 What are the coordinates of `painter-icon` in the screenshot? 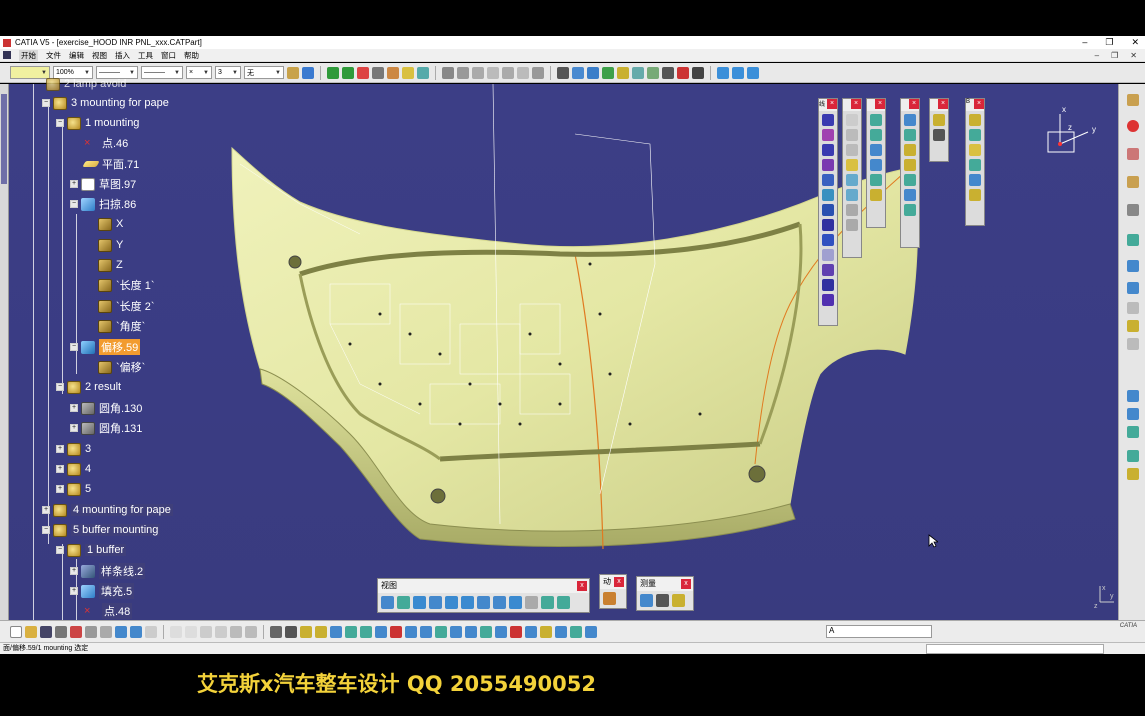 It's located at (293, 72).